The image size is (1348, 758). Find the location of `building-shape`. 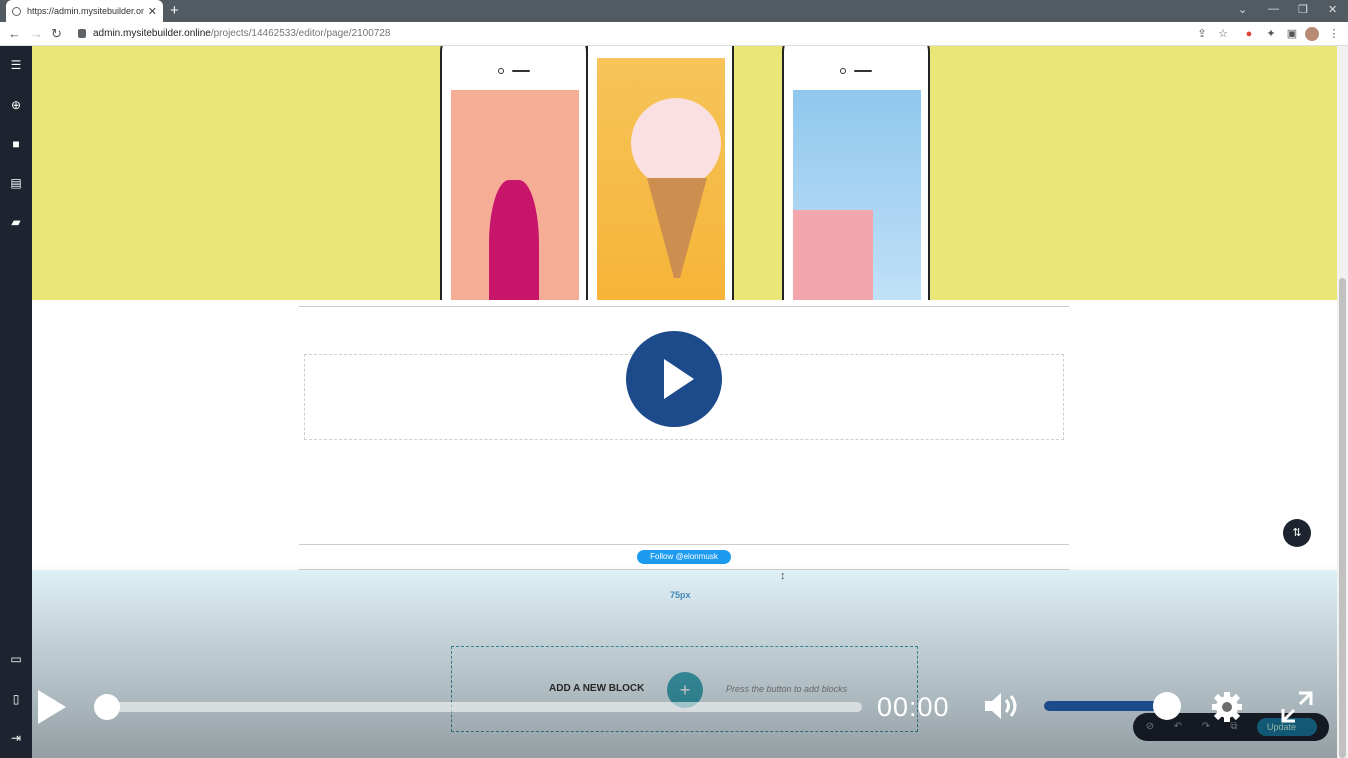

building-shape is located at coordinates (833, 255).